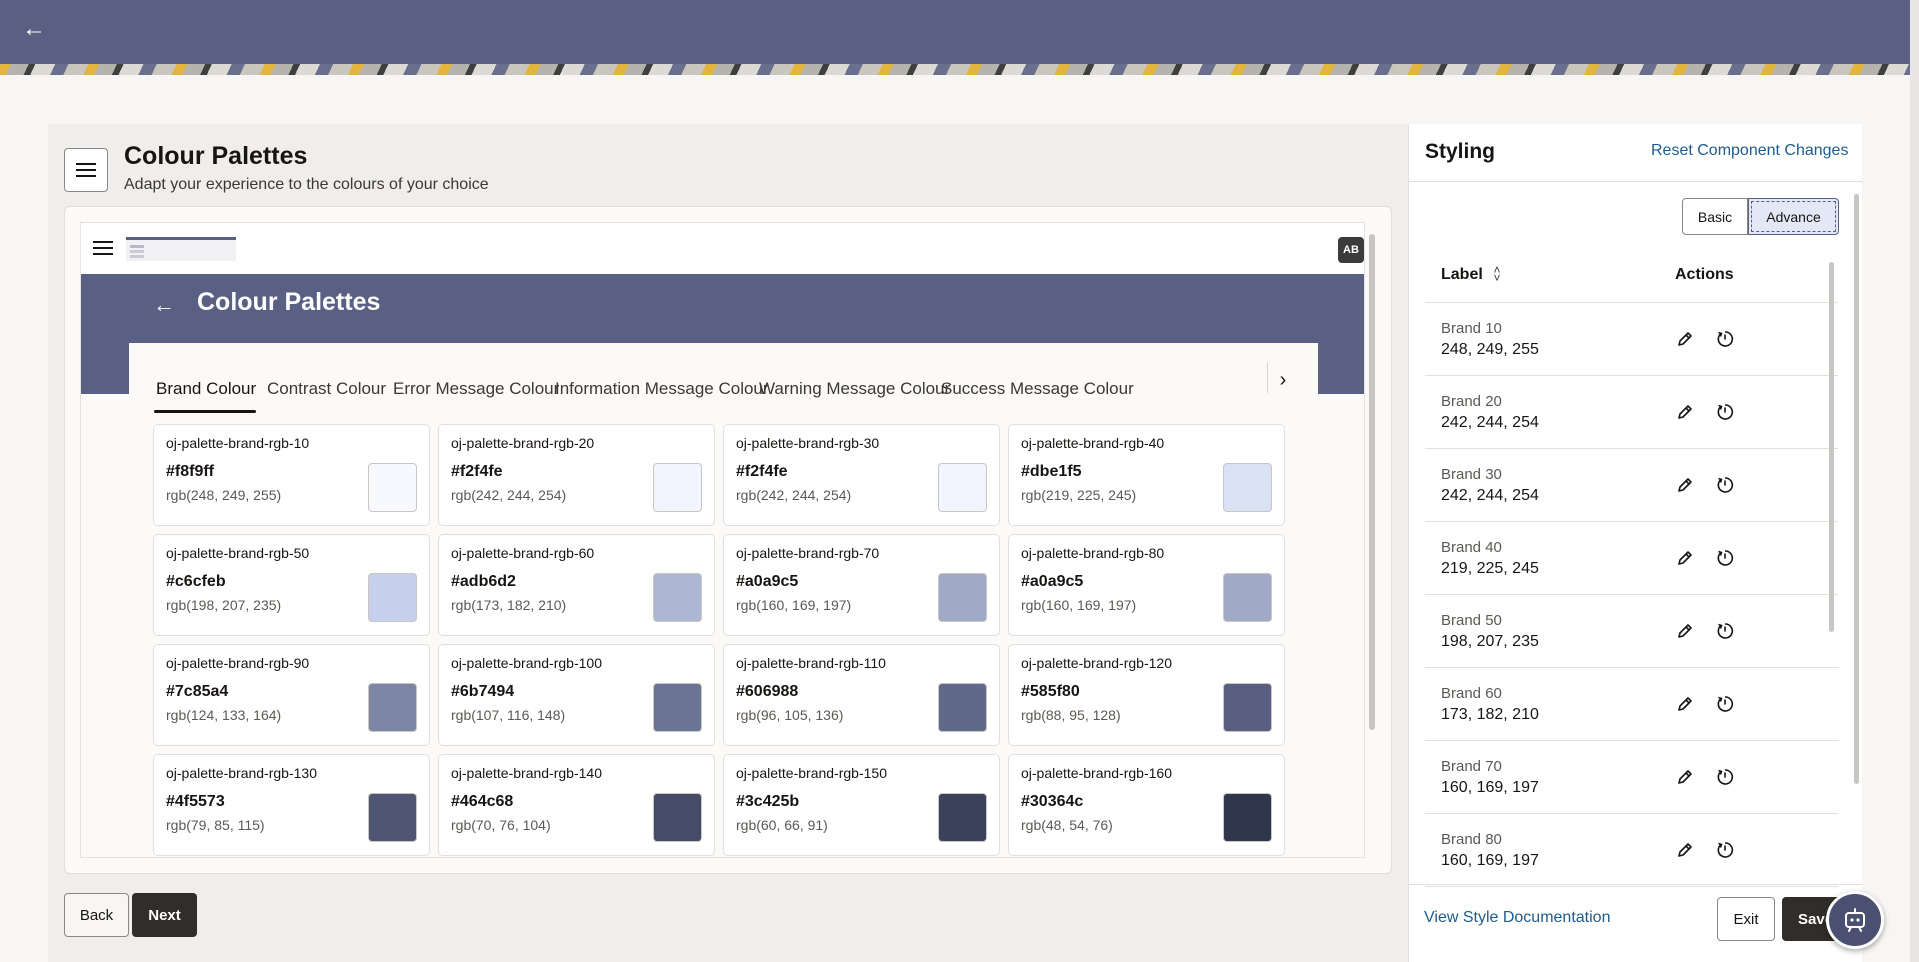  I want to click on styling-table-scrollbar, so click(1832, 569).